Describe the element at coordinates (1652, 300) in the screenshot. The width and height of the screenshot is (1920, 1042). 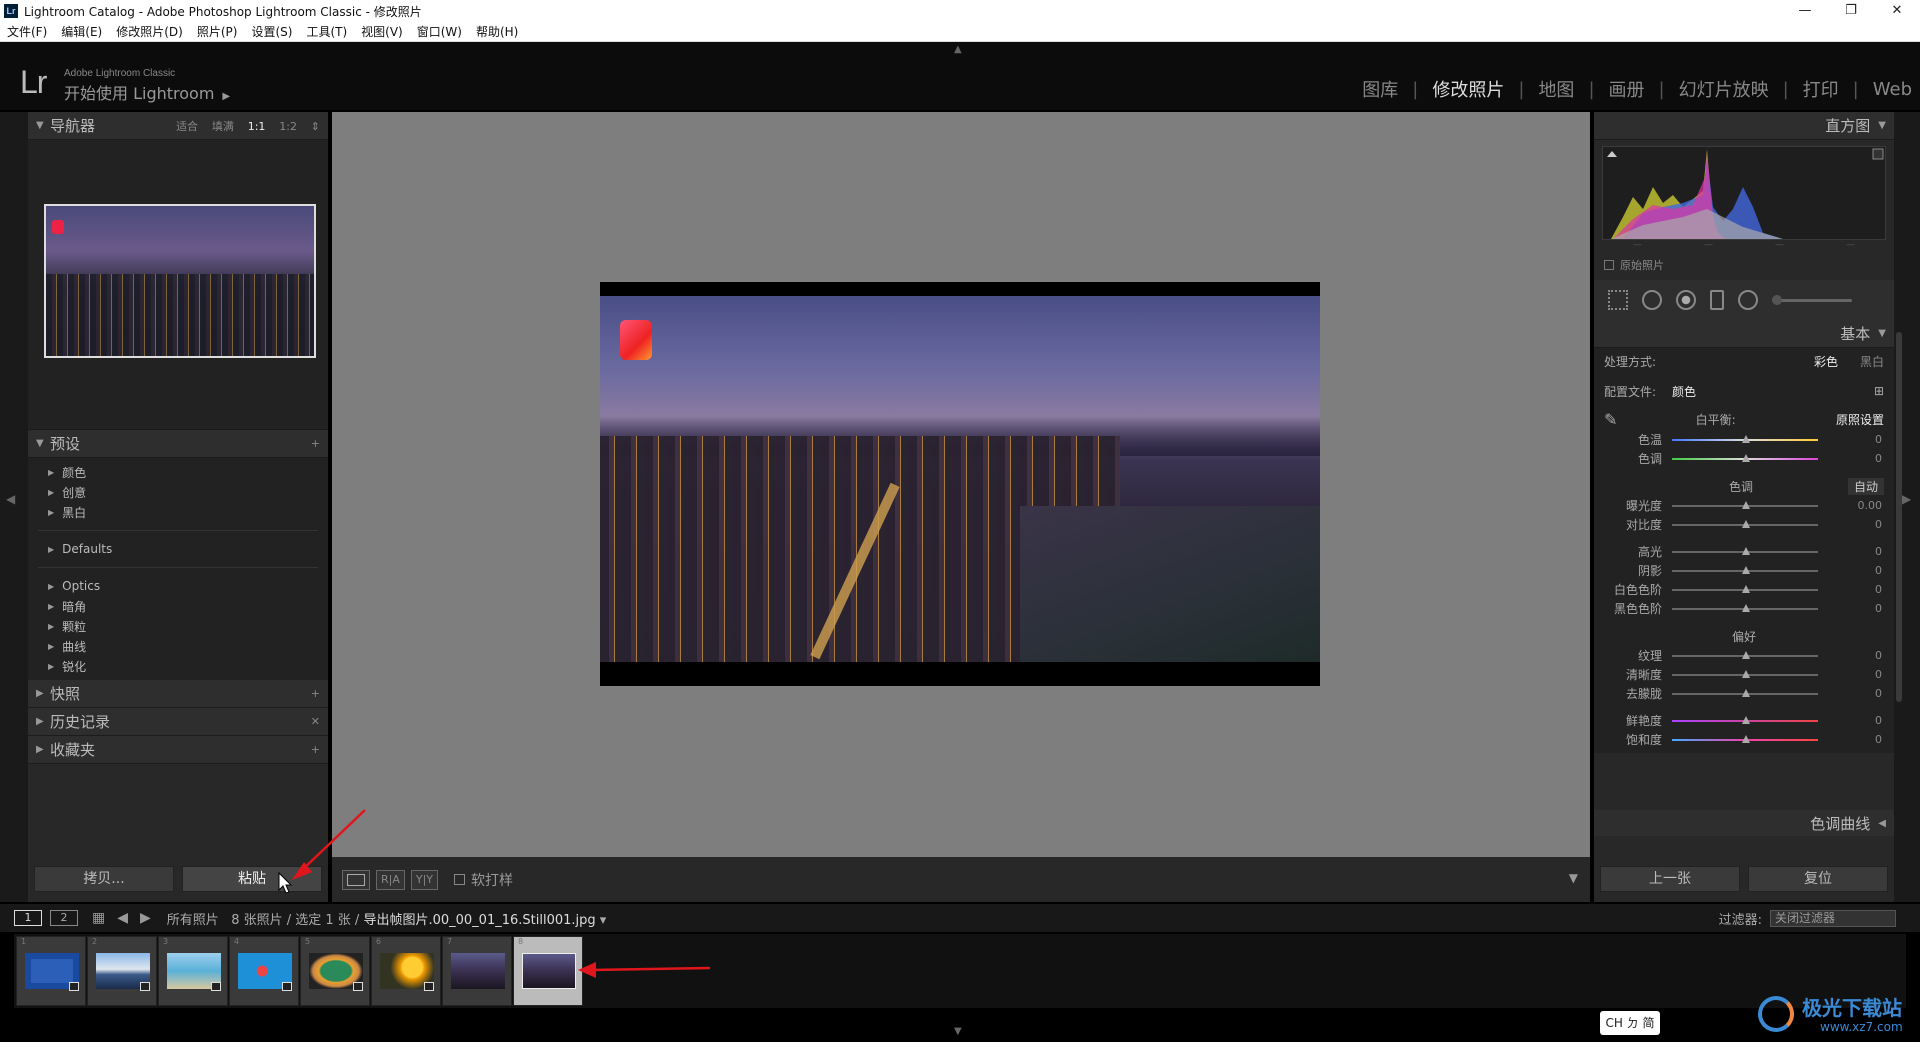
I see `spot-removal-icon` at that location.